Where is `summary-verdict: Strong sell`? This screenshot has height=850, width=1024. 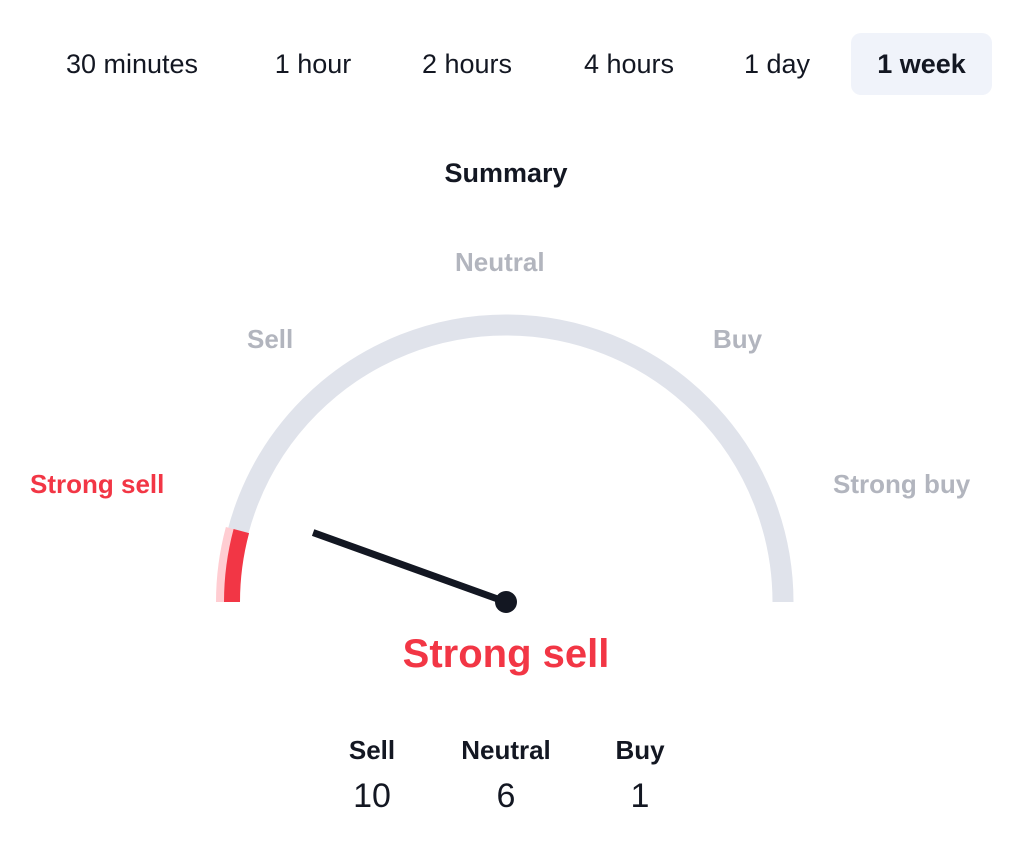
summary-verdict: Strong sell is located at coordinates (506, 654).